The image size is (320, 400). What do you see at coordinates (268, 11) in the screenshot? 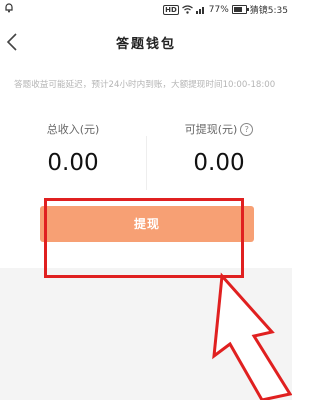
I see `status-time: 猜镜5:35` at bounding box center [268, 11].